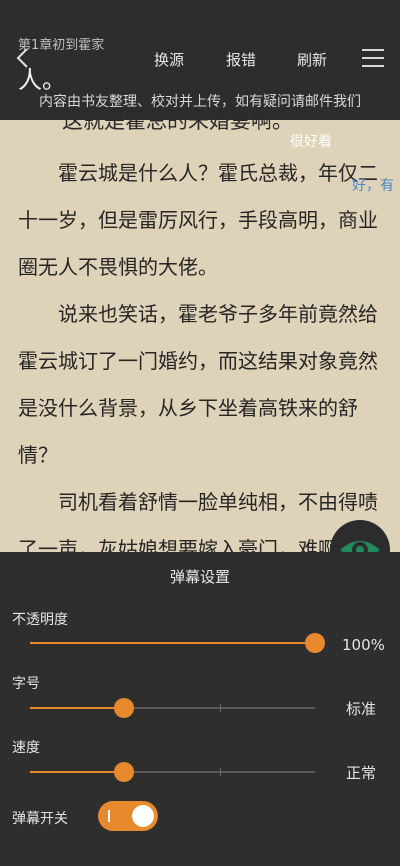  What do you see at coordinates (61, 45) in the screenshot?
I see `chapter-title: 第1章初到霍家` at bounding box center [61, 45].